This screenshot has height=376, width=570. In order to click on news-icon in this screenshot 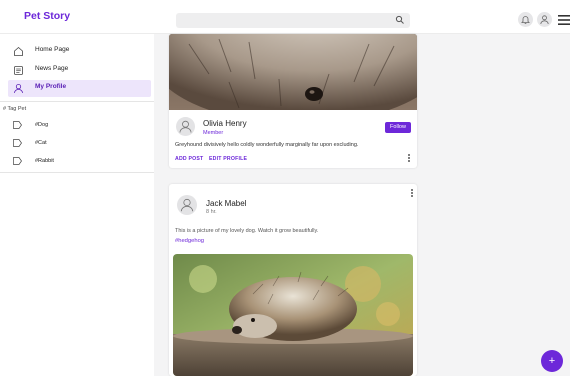, I will do `click(18, 70)`.